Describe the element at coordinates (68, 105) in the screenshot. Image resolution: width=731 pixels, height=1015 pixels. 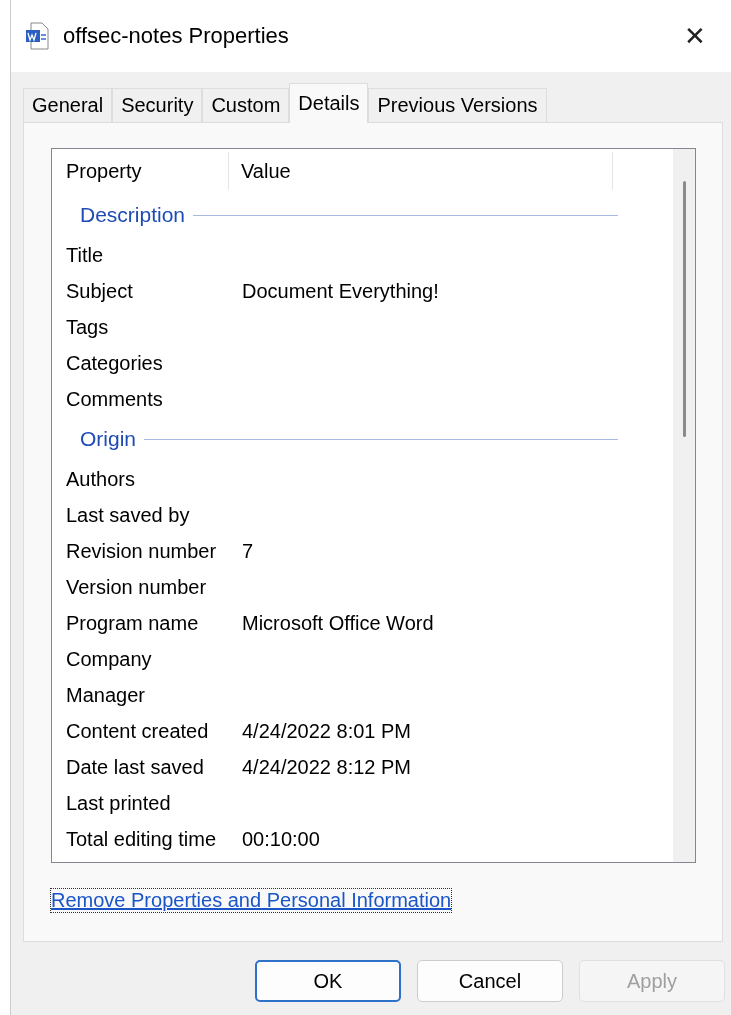
I see `tab: General` at that location.